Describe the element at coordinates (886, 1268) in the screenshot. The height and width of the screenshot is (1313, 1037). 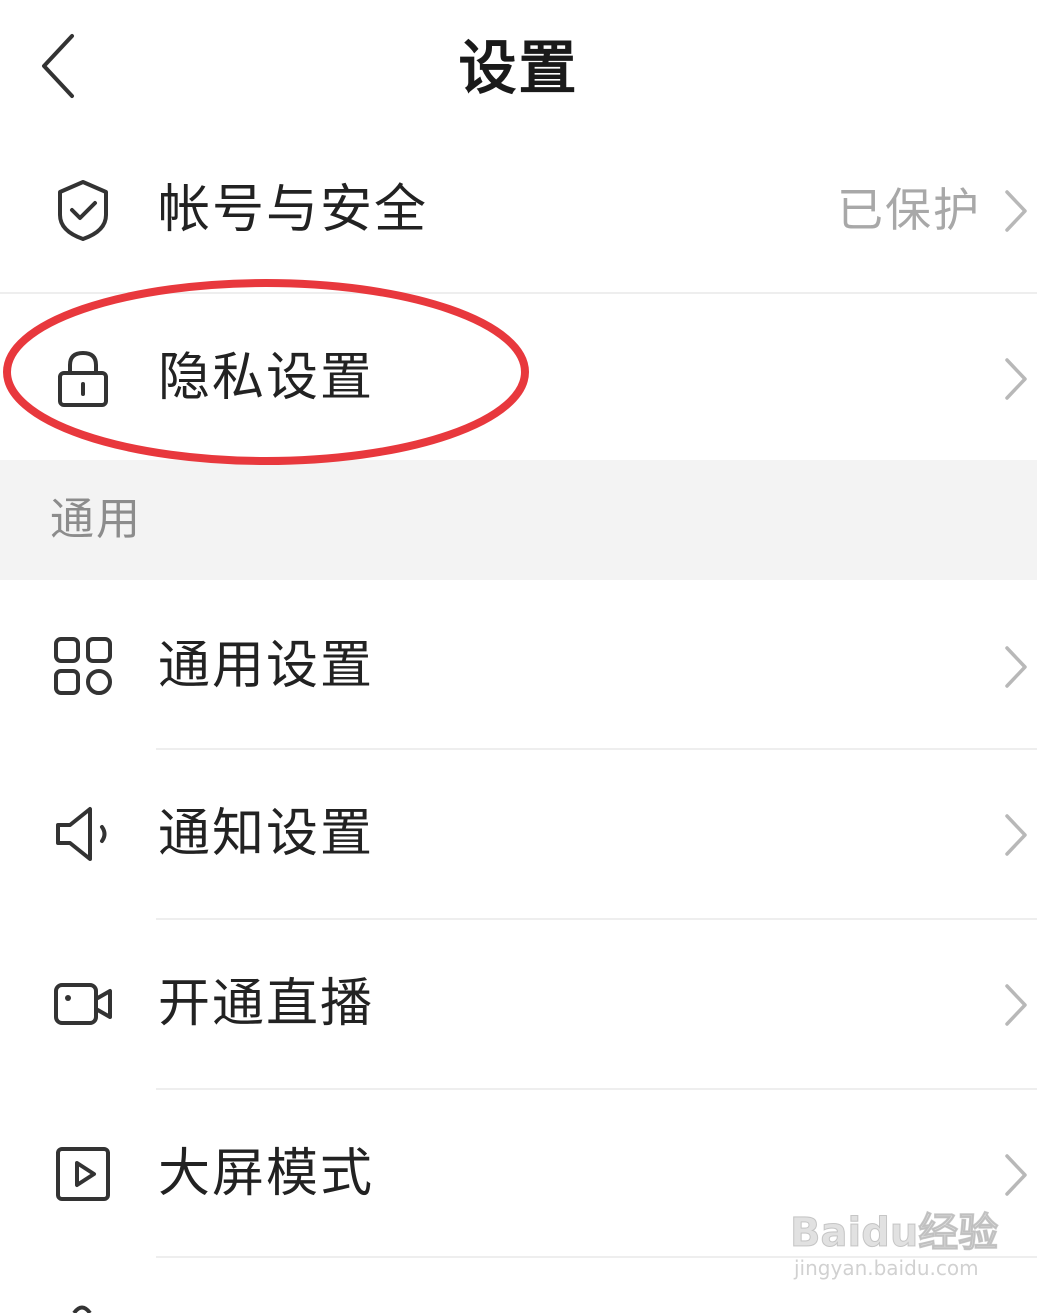
I see `watermark-url: jingyan.baidu.com` at that location.